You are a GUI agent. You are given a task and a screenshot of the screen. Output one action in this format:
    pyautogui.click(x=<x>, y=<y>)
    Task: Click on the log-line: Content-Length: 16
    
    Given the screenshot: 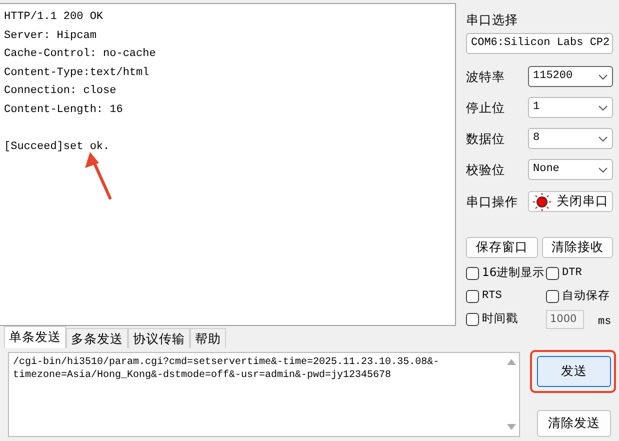 What is the action you would take?
    pyautogui.click(x=64, y=110)
    